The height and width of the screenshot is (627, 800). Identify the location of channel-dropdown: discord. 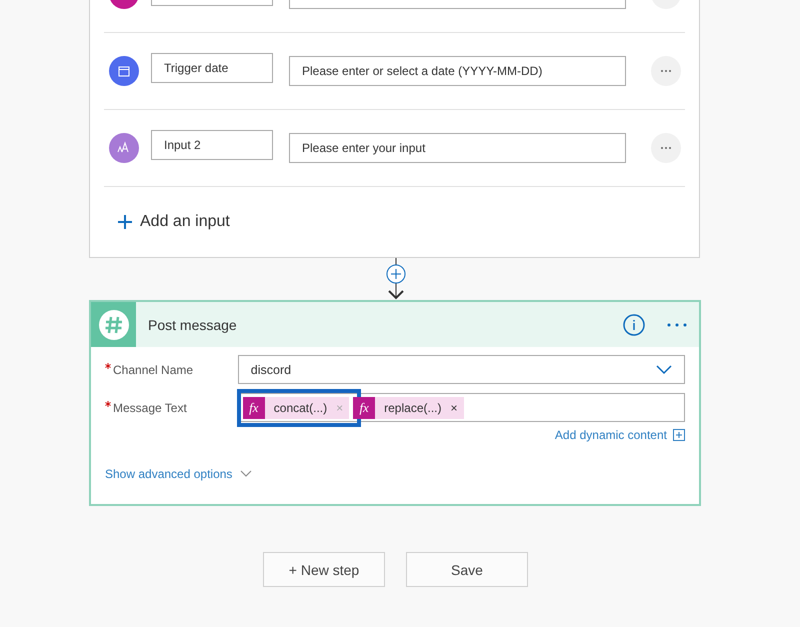
(461, 369).